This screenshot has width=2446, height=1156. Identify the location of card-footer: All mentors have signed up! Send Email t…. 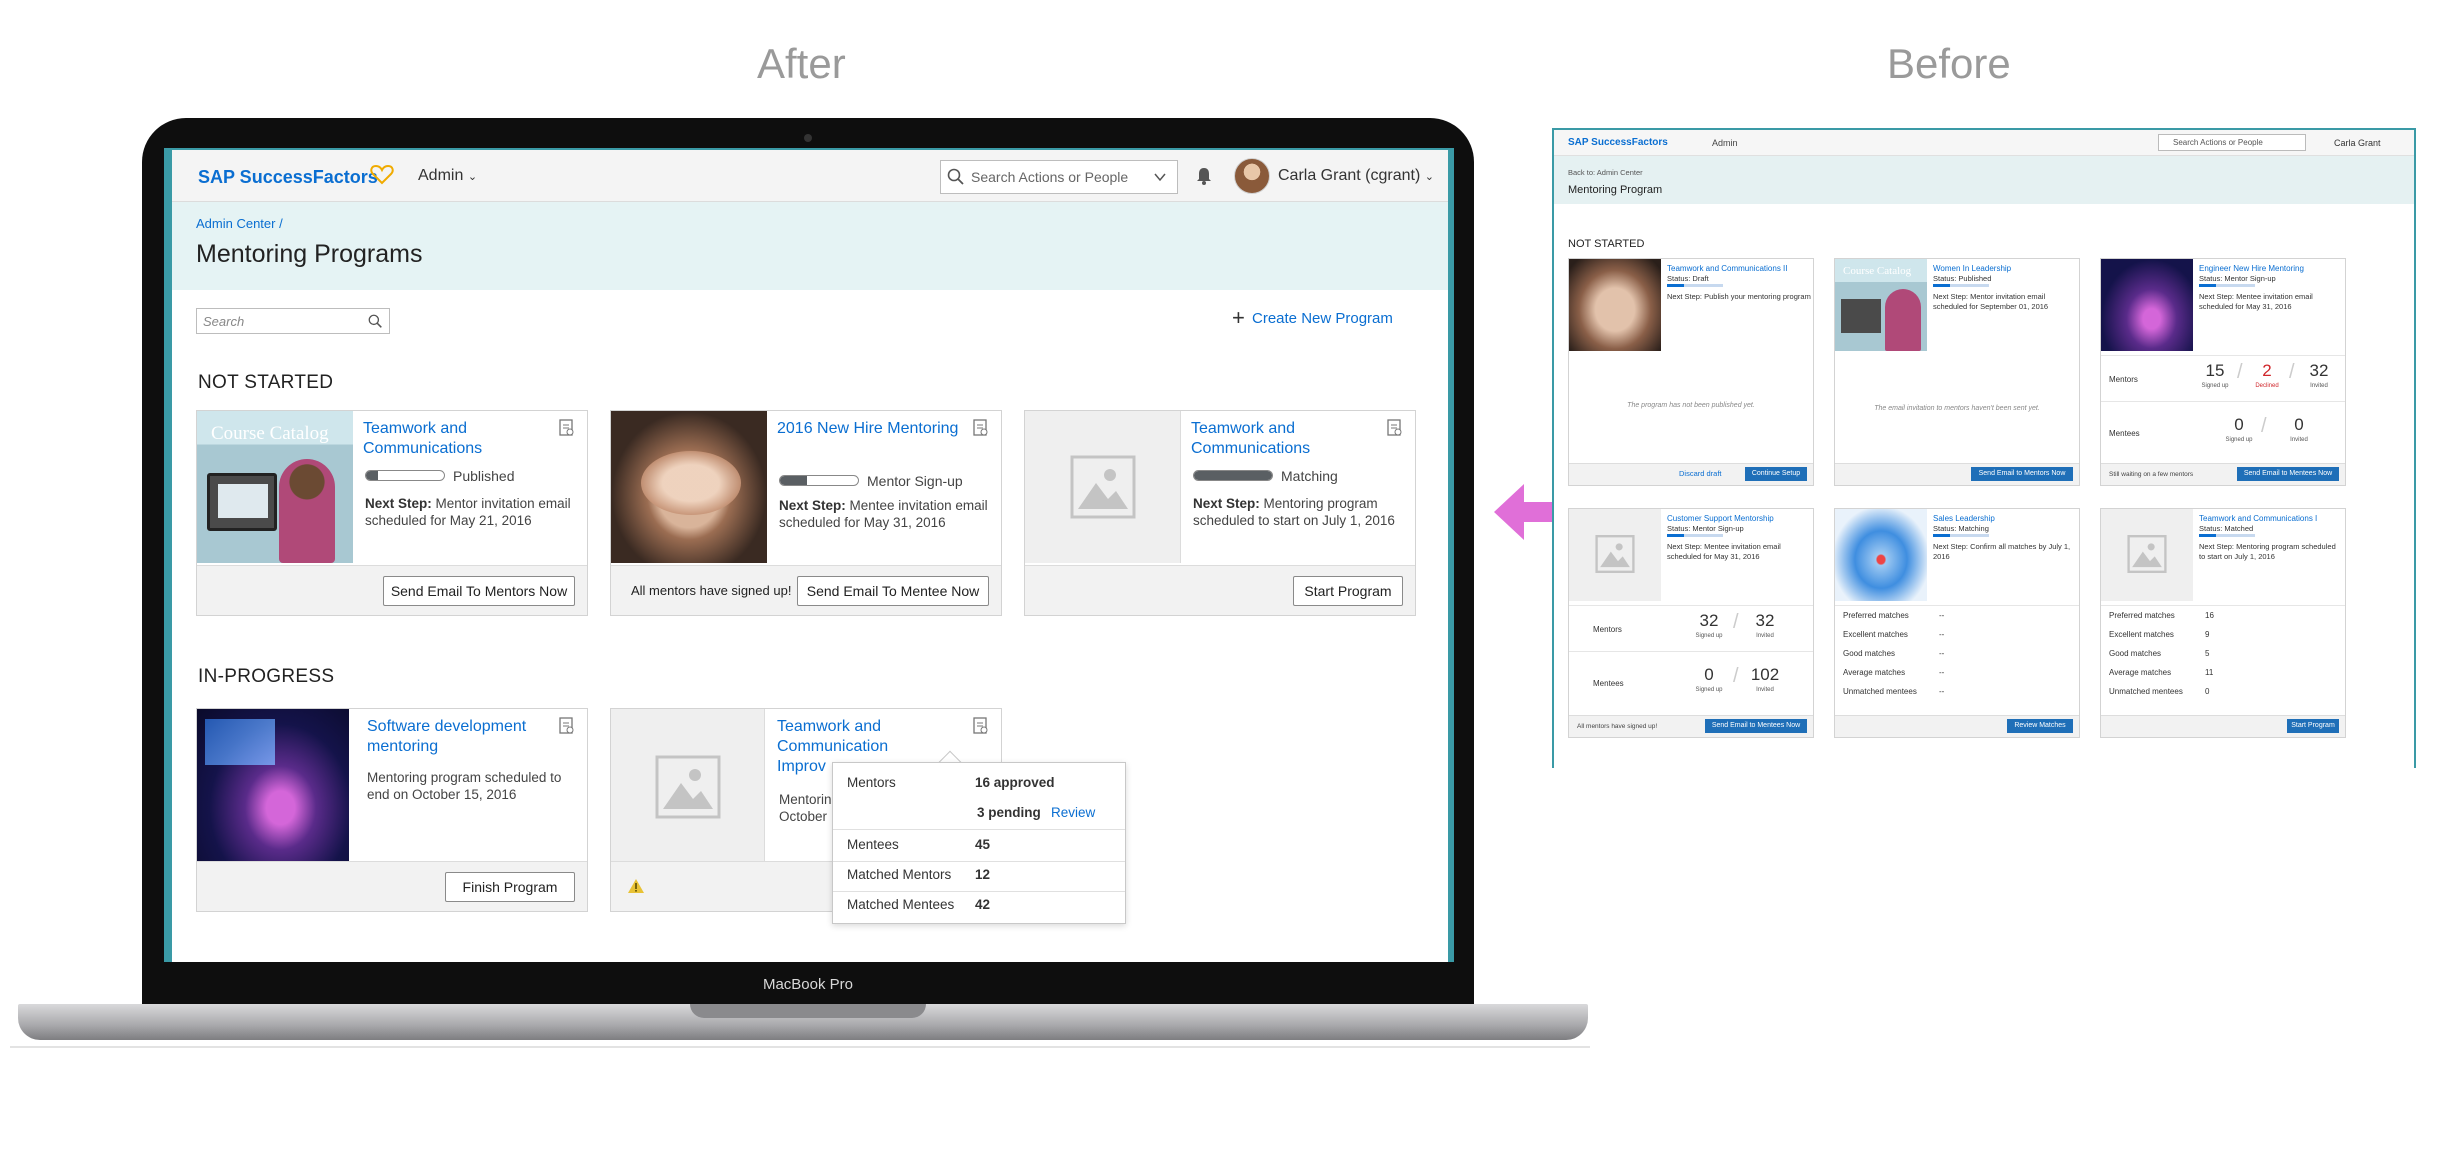
(1691, 726).